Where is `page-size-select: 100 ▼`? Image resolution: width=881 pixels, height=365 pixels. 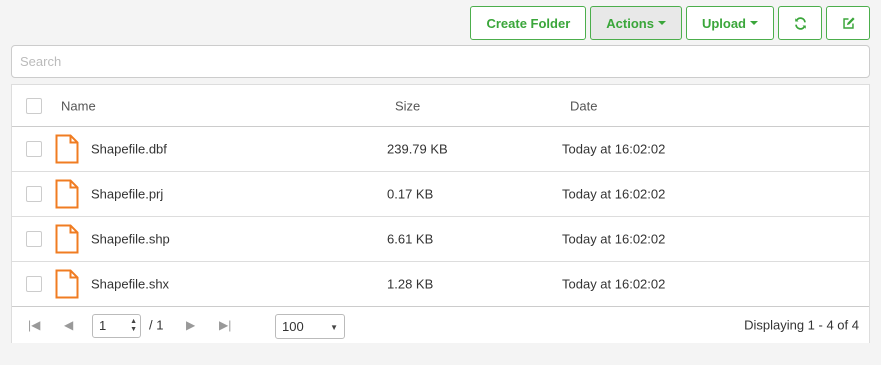 page-size-select: 100 ▼ is located at coordinates (310, 326).